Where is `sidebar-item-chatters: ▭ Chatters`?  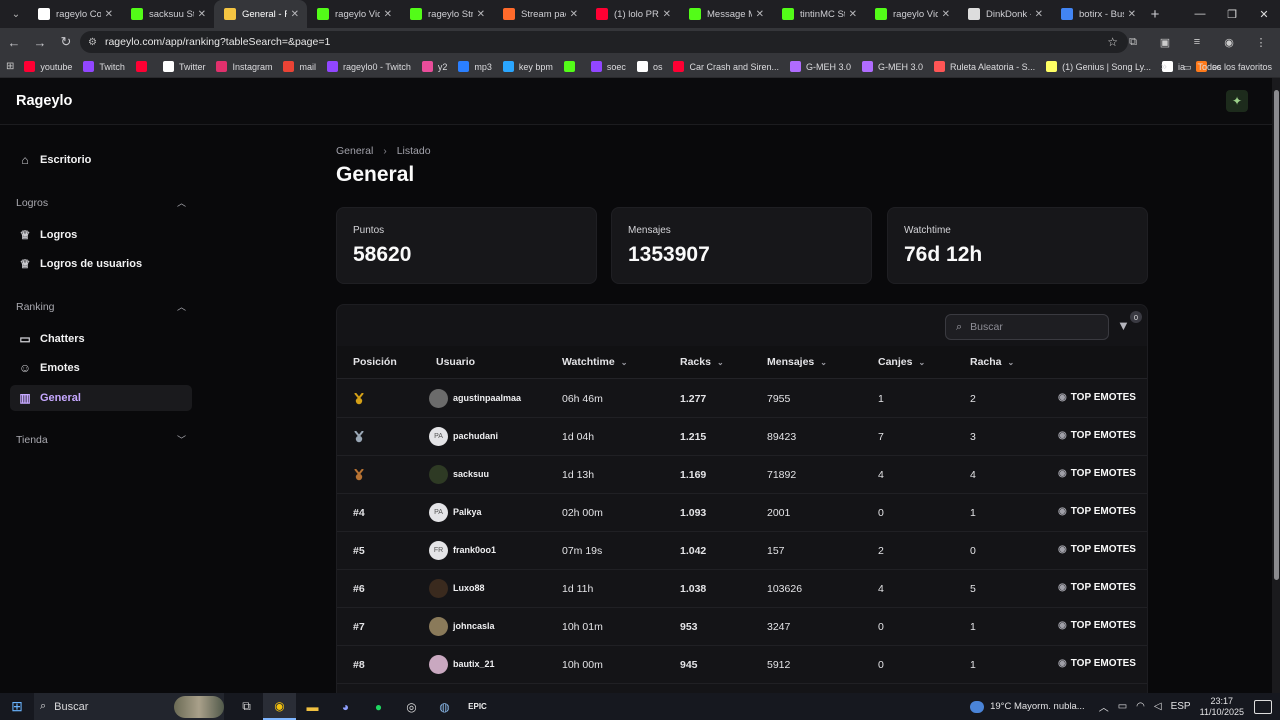 sidebar-item-chatters: ▭ Chatters is located at coordinates (101, 339).